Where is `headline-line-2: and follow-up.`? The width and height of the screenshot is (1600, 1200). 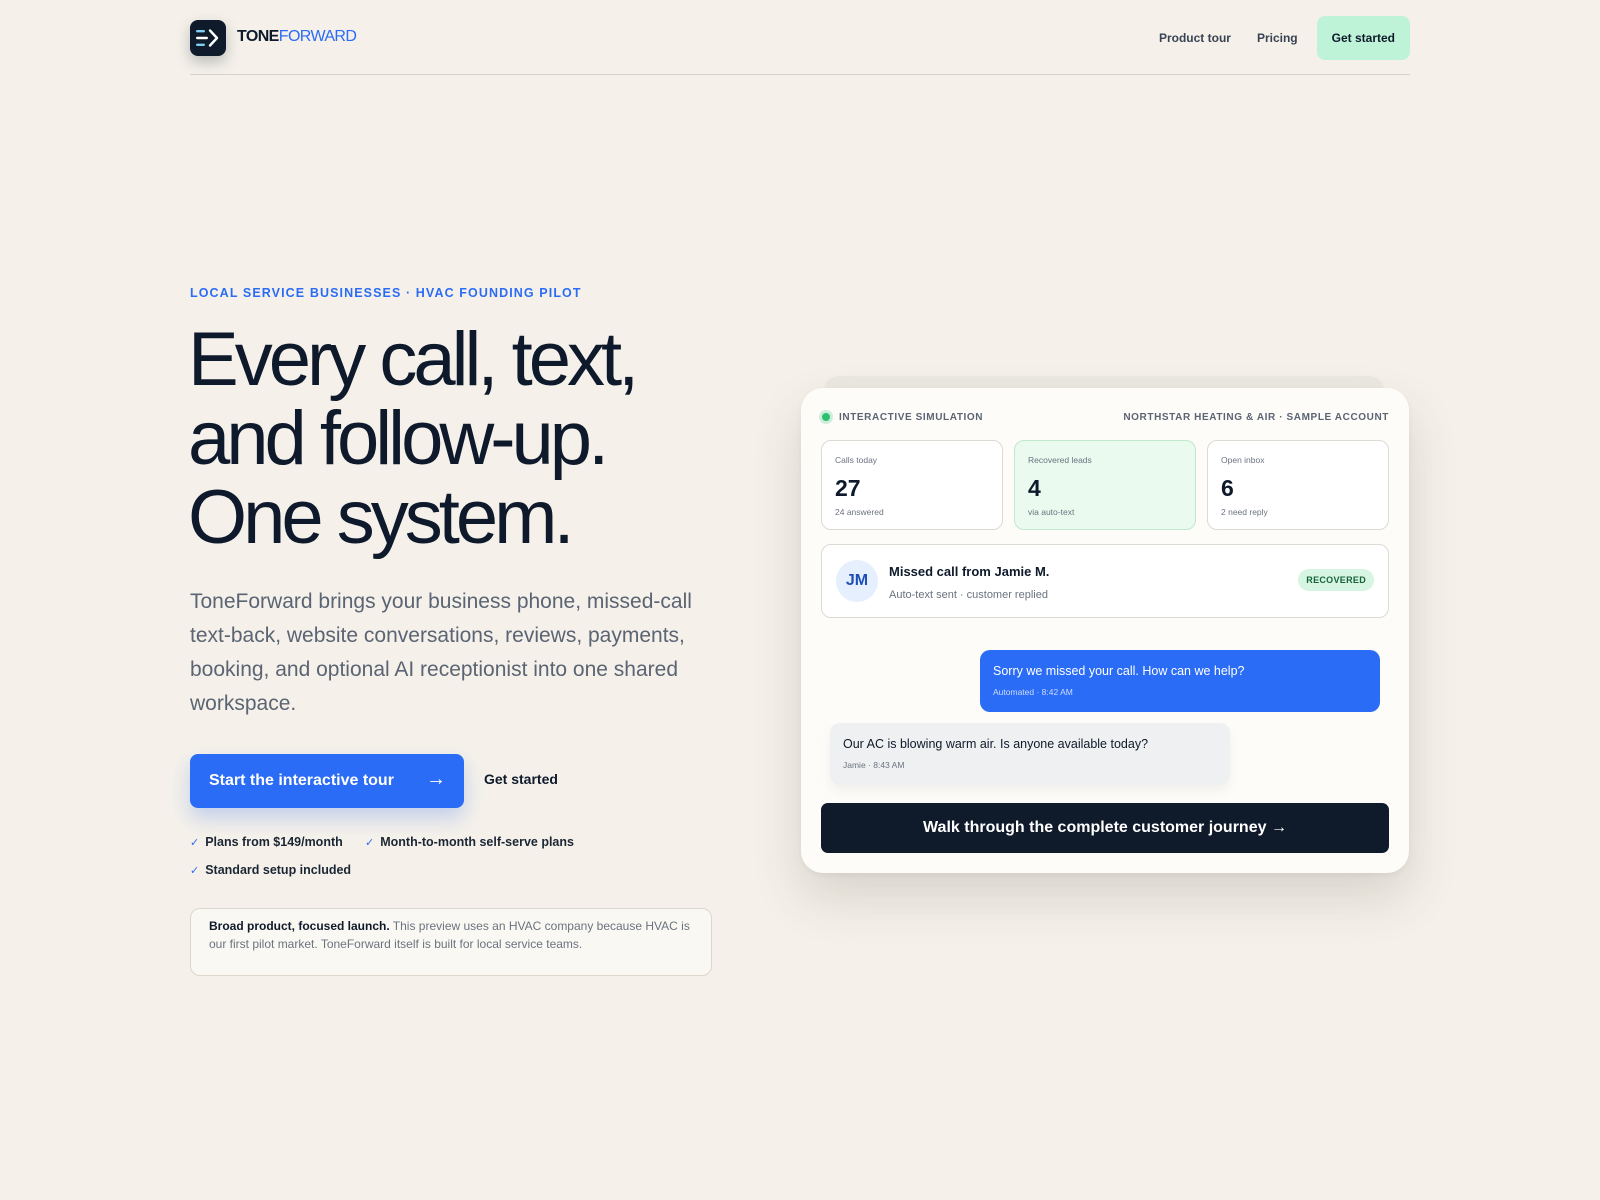
headline-line-2: and follow-up. is located at coordinates (398, 438).